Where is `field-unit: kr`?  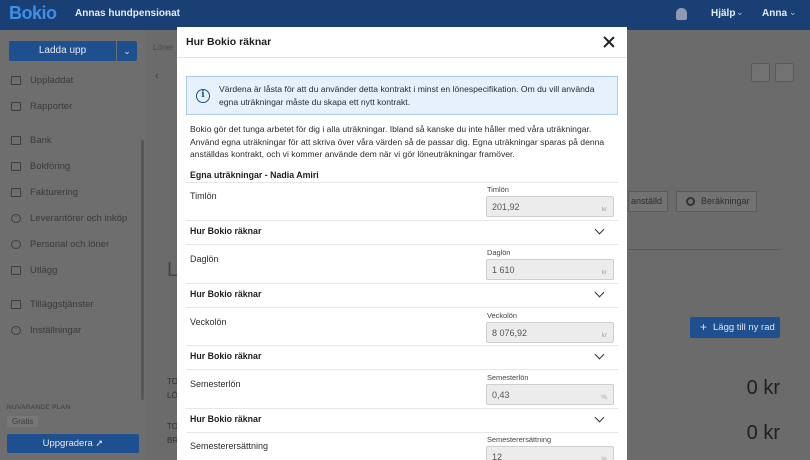
field-unit: kr is located at coordinates (604, 272).